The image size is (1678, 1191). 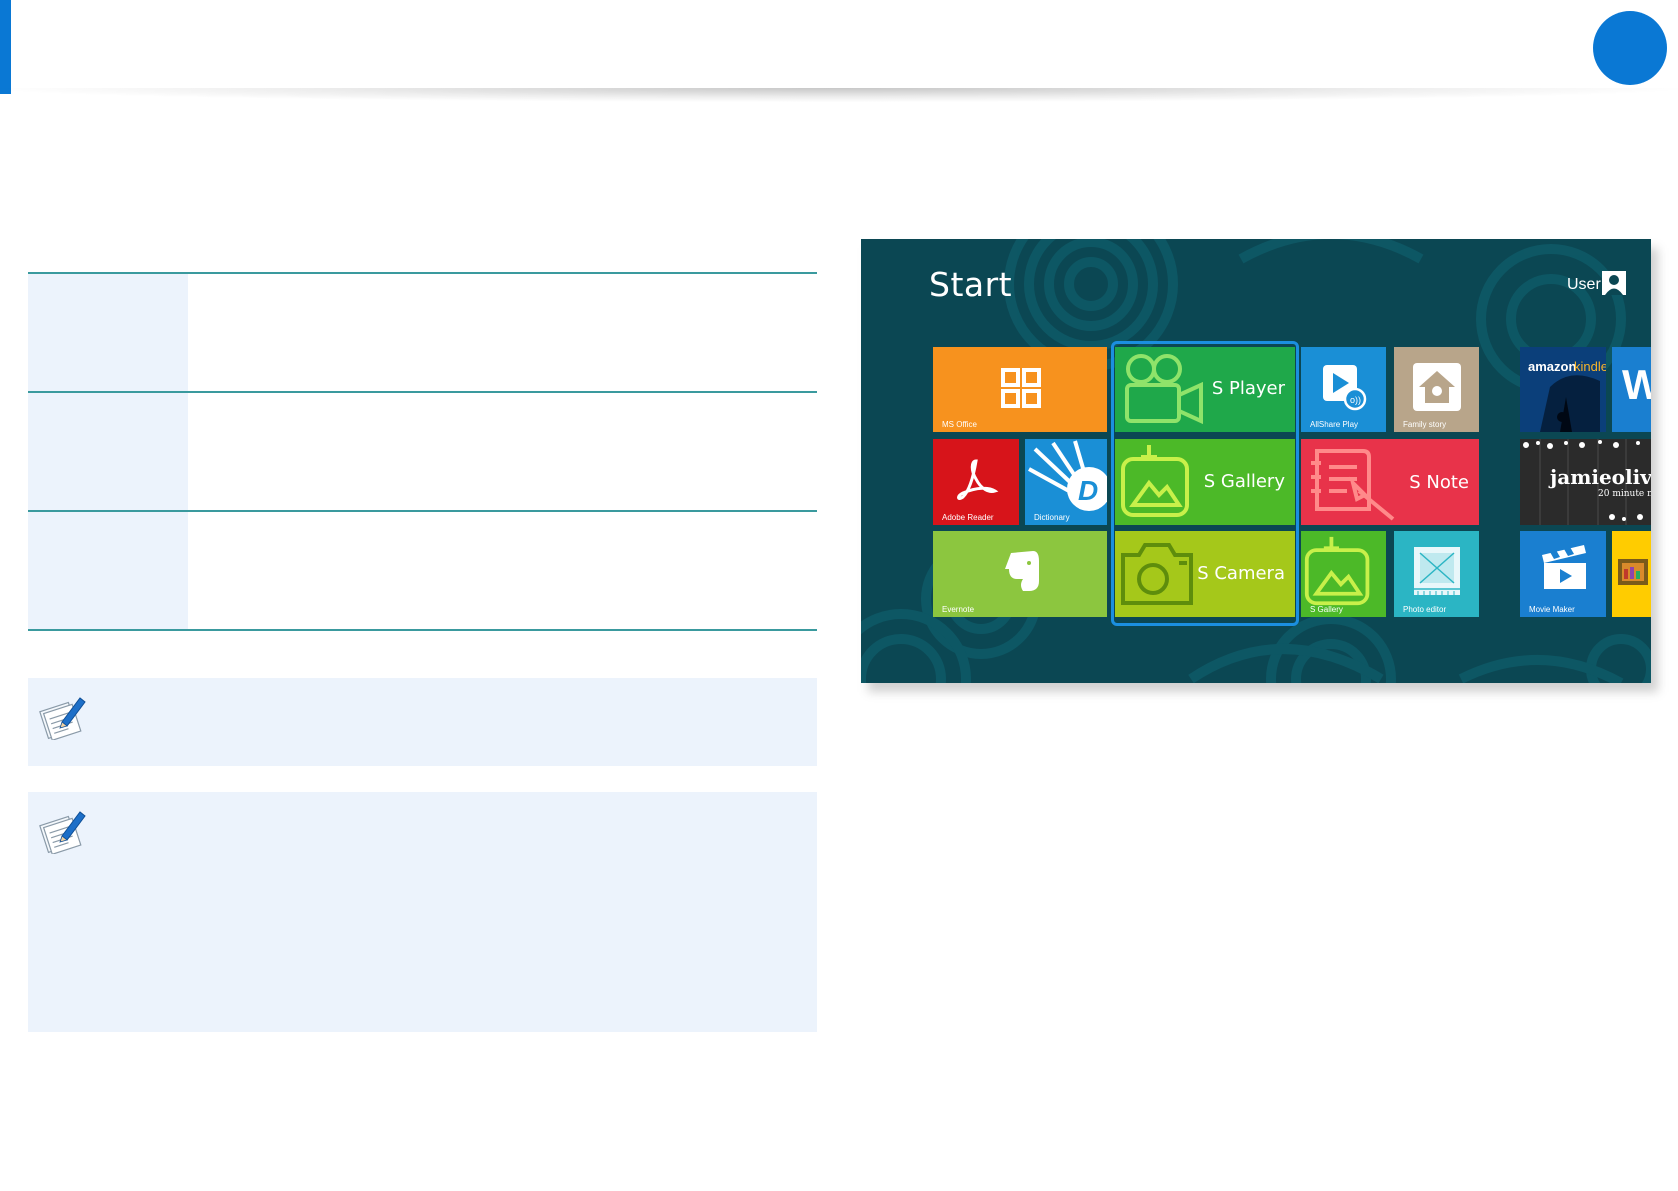 I want to click on tile-family-story: Family story, so click(x=1436, y=389).